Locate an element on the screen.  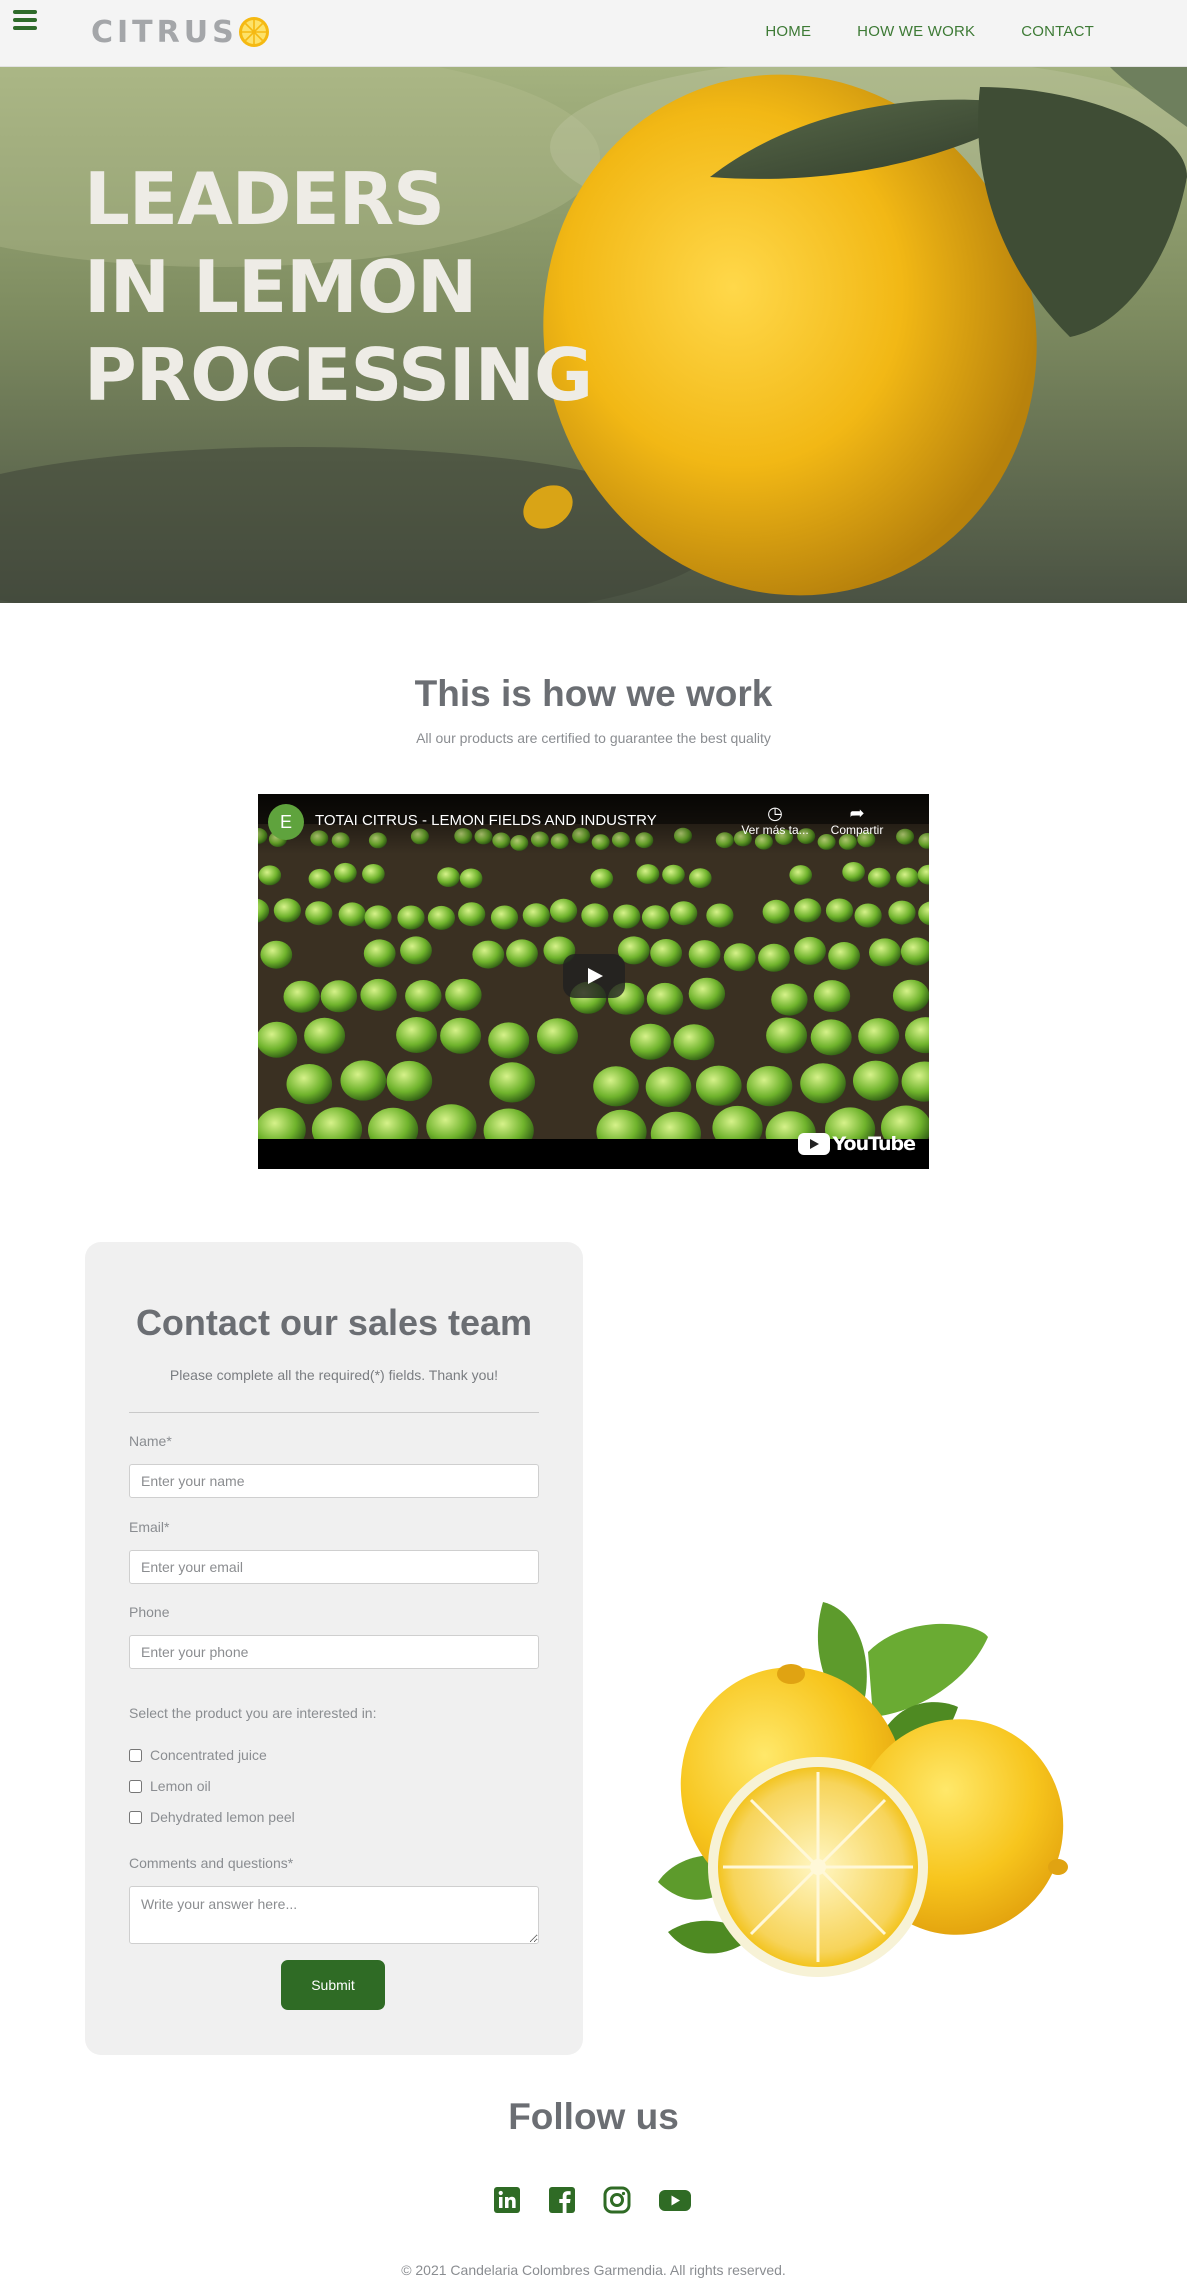
dehydrated-lemon-peel-label: Dehydrated lemon peel is located at coordinates (222, 1817).